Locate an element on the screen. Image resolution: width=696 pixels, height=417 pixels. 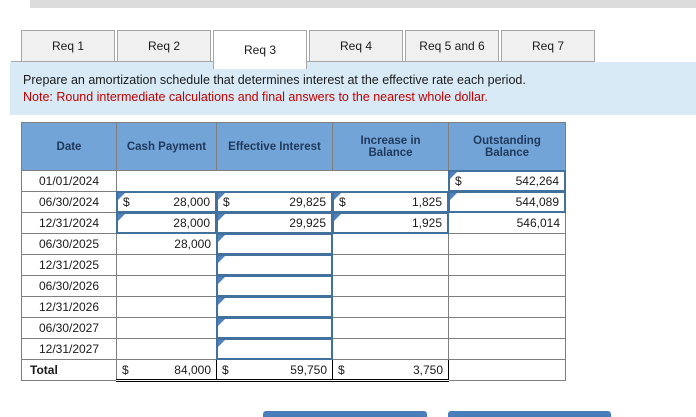
cell-value: 29,925 is located at coordinates (307, 223).